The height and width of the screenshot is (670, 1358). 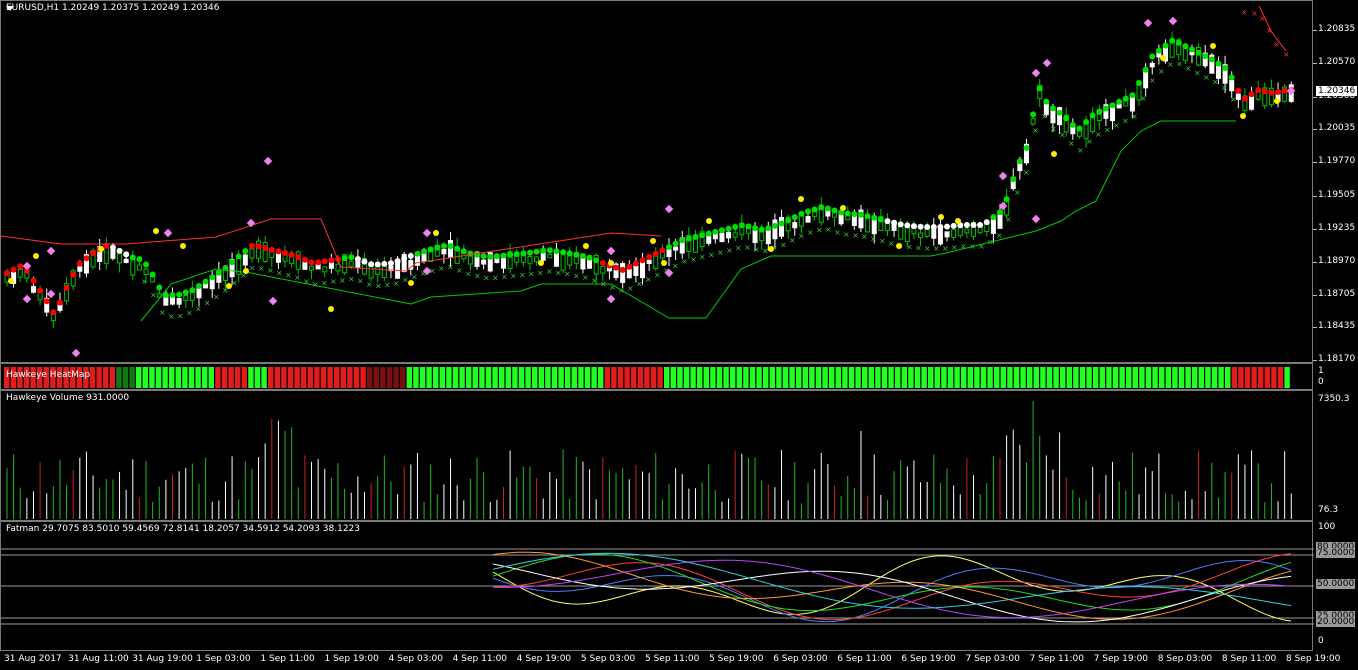 What do you see at coordinates (1337, 326) in the screenshot?
I see `price-tick: 1.18435` at bounding box center [1337, 326].